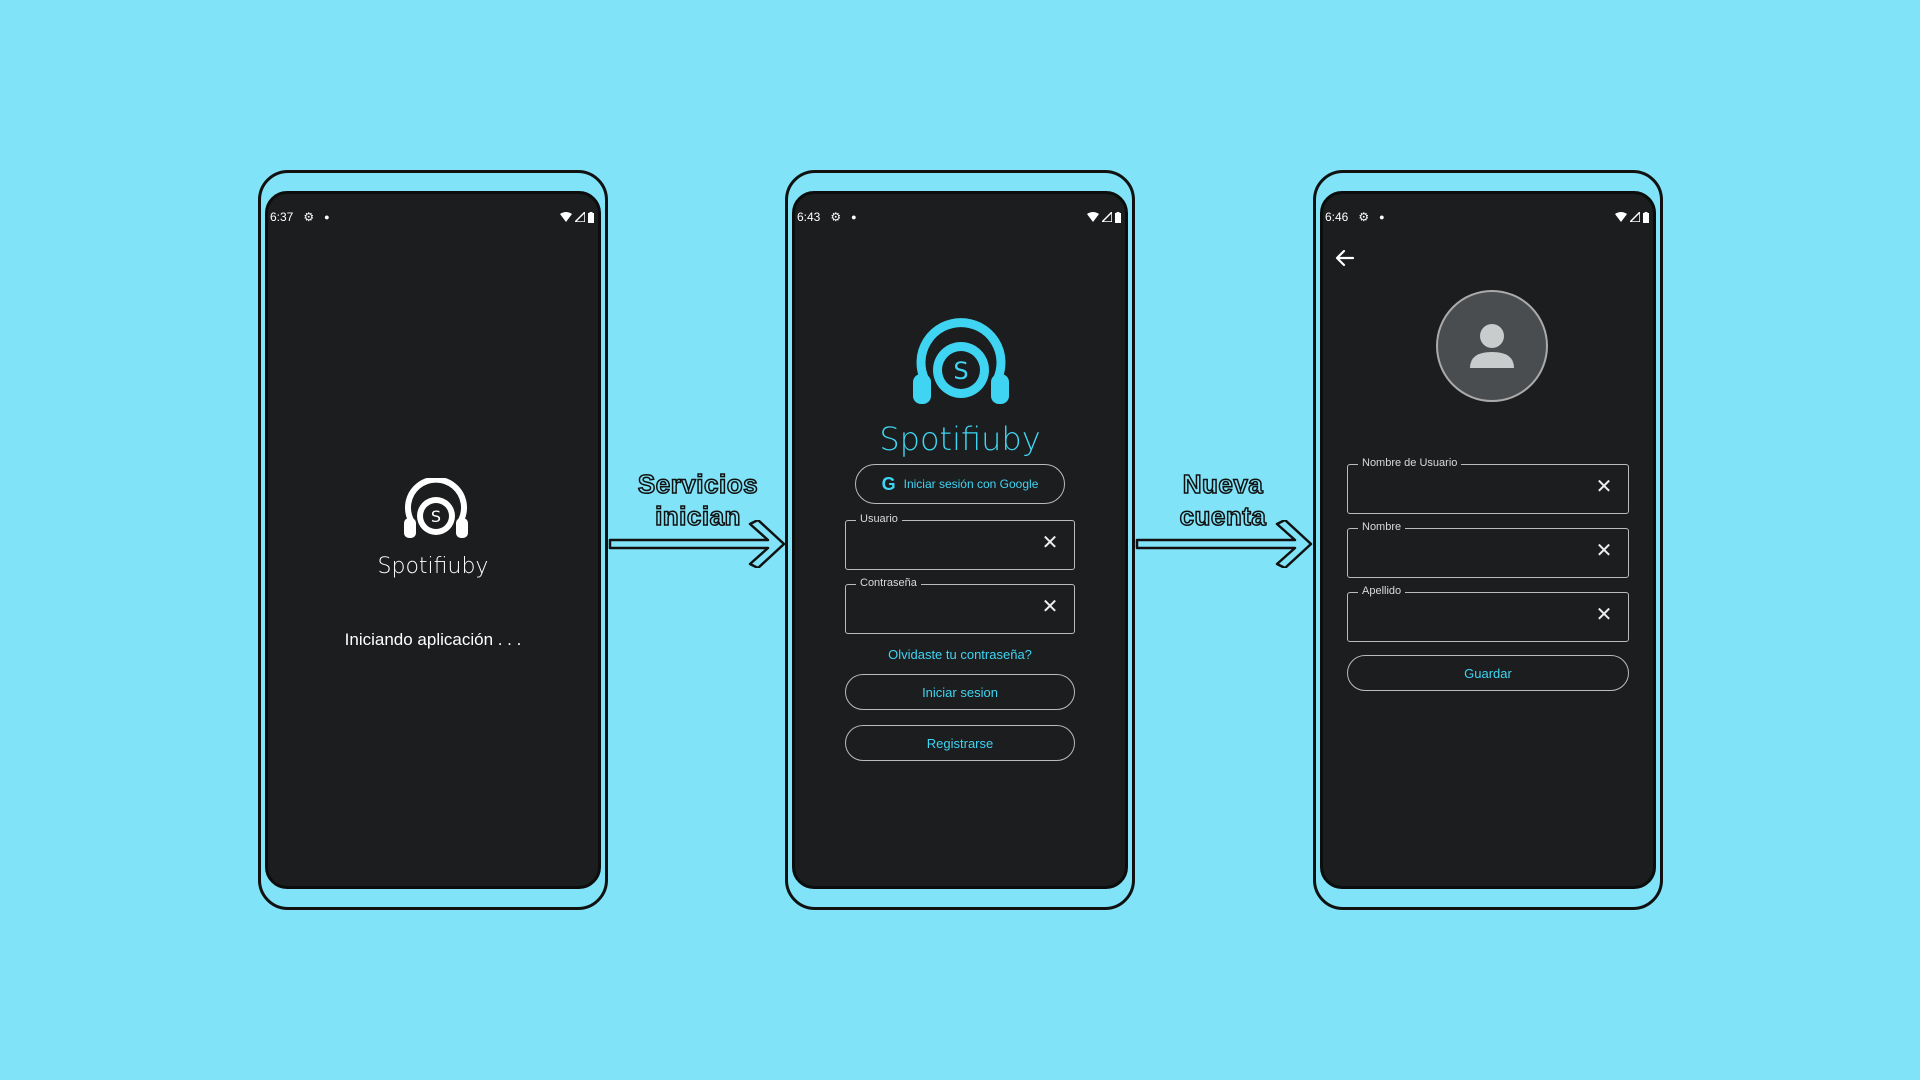  I want to click on forgot-password-link: Olvidaste tu contraseña?, so click(960, 654).